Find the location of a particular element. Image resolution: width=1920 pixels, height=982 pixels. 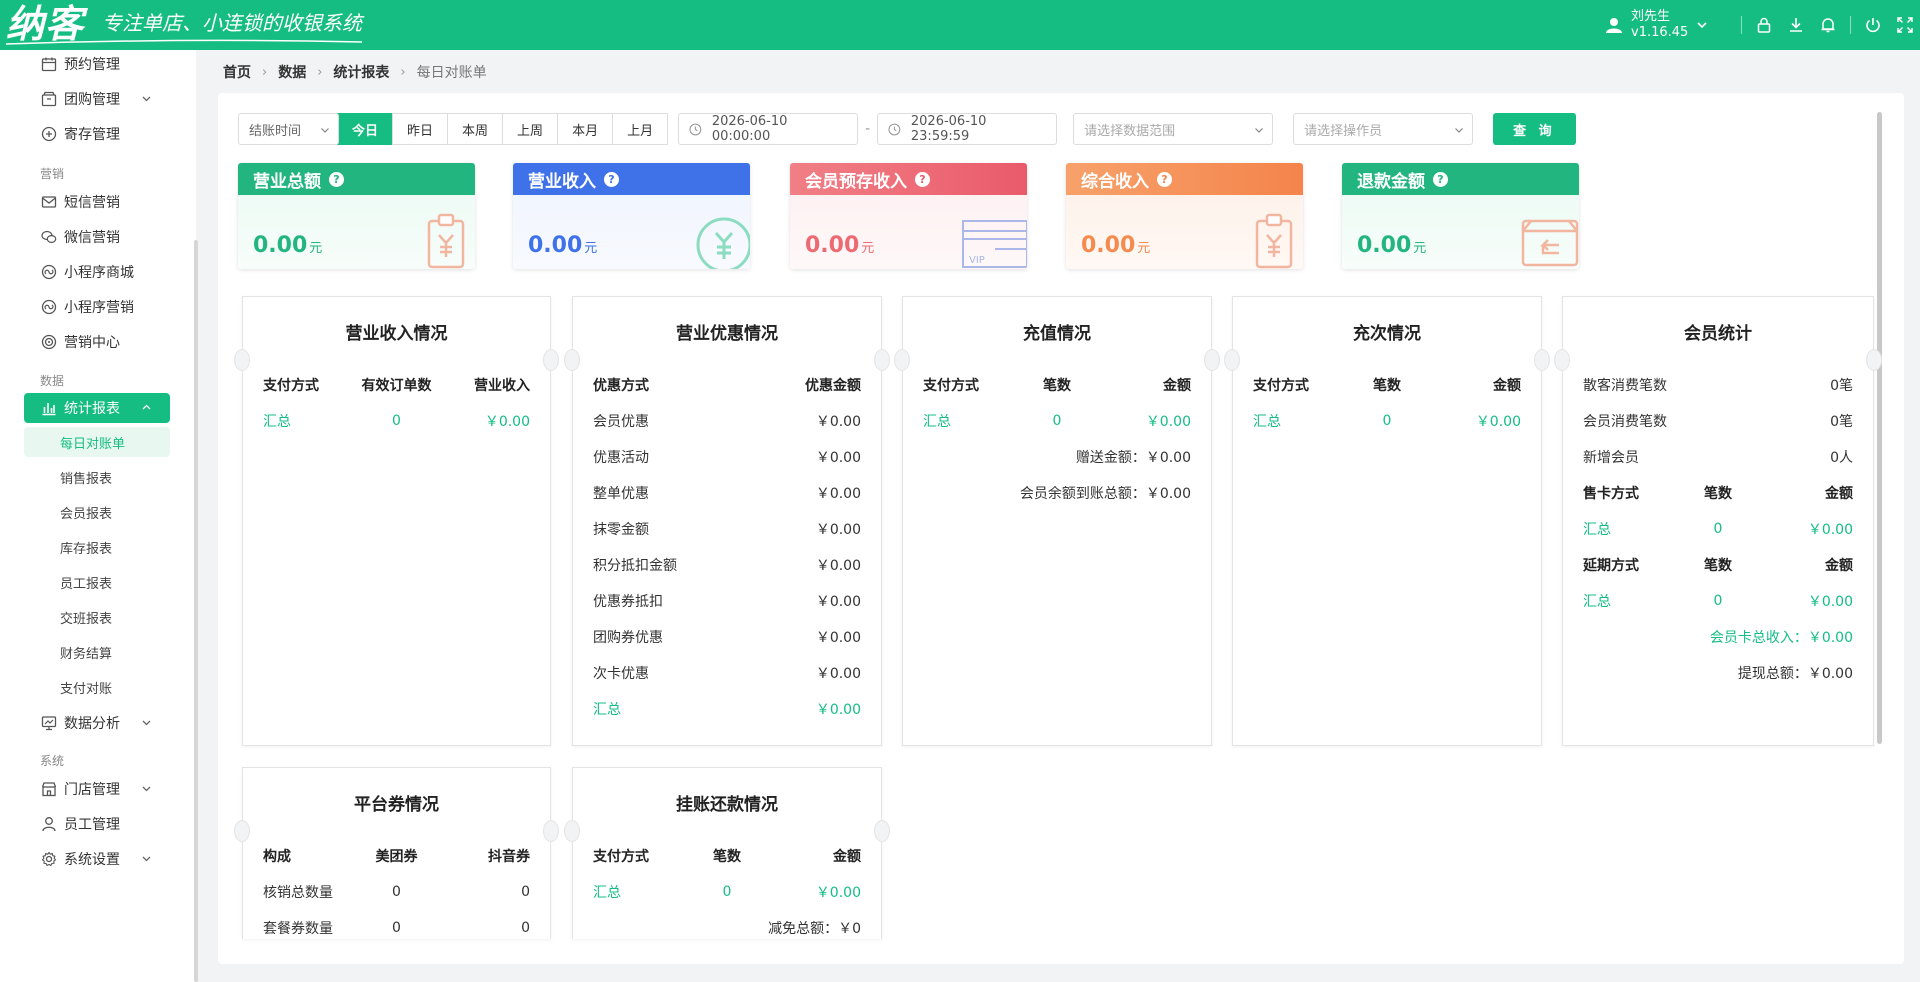

breadcrumb-data: 数据 is located at coordinates (292, 72).